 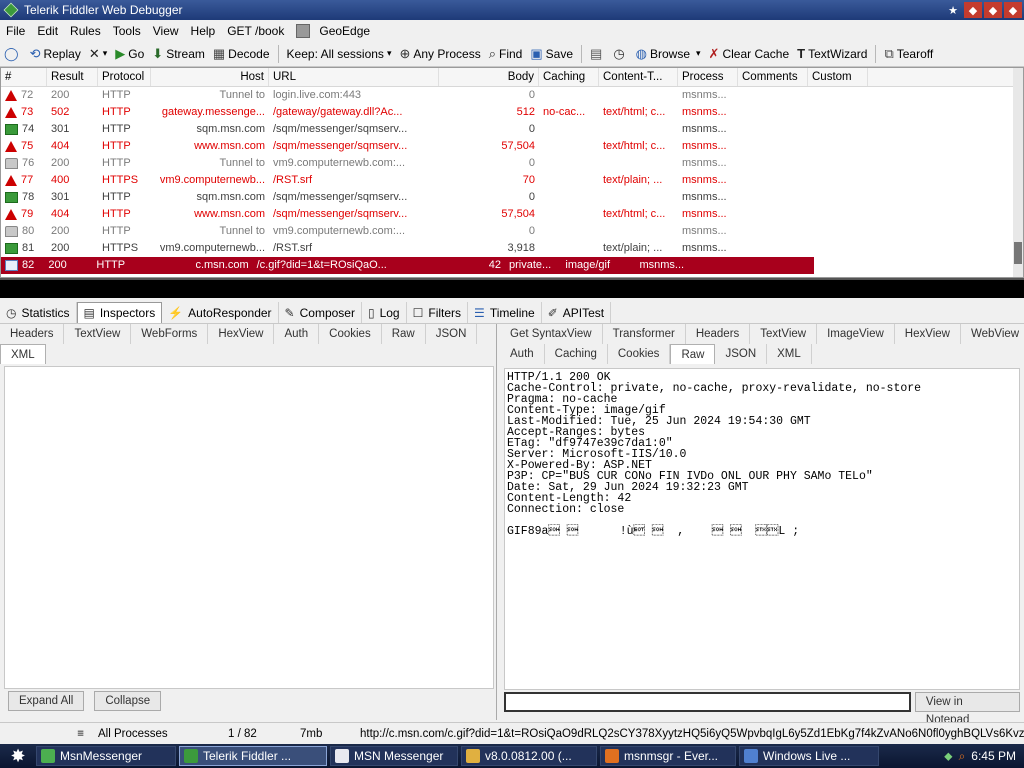 What do you see at coordinates (220, 312) in the screenshot?
I see `tab-autoresponder: ⚡ AutoResponder` at bounding box center [220, 312].